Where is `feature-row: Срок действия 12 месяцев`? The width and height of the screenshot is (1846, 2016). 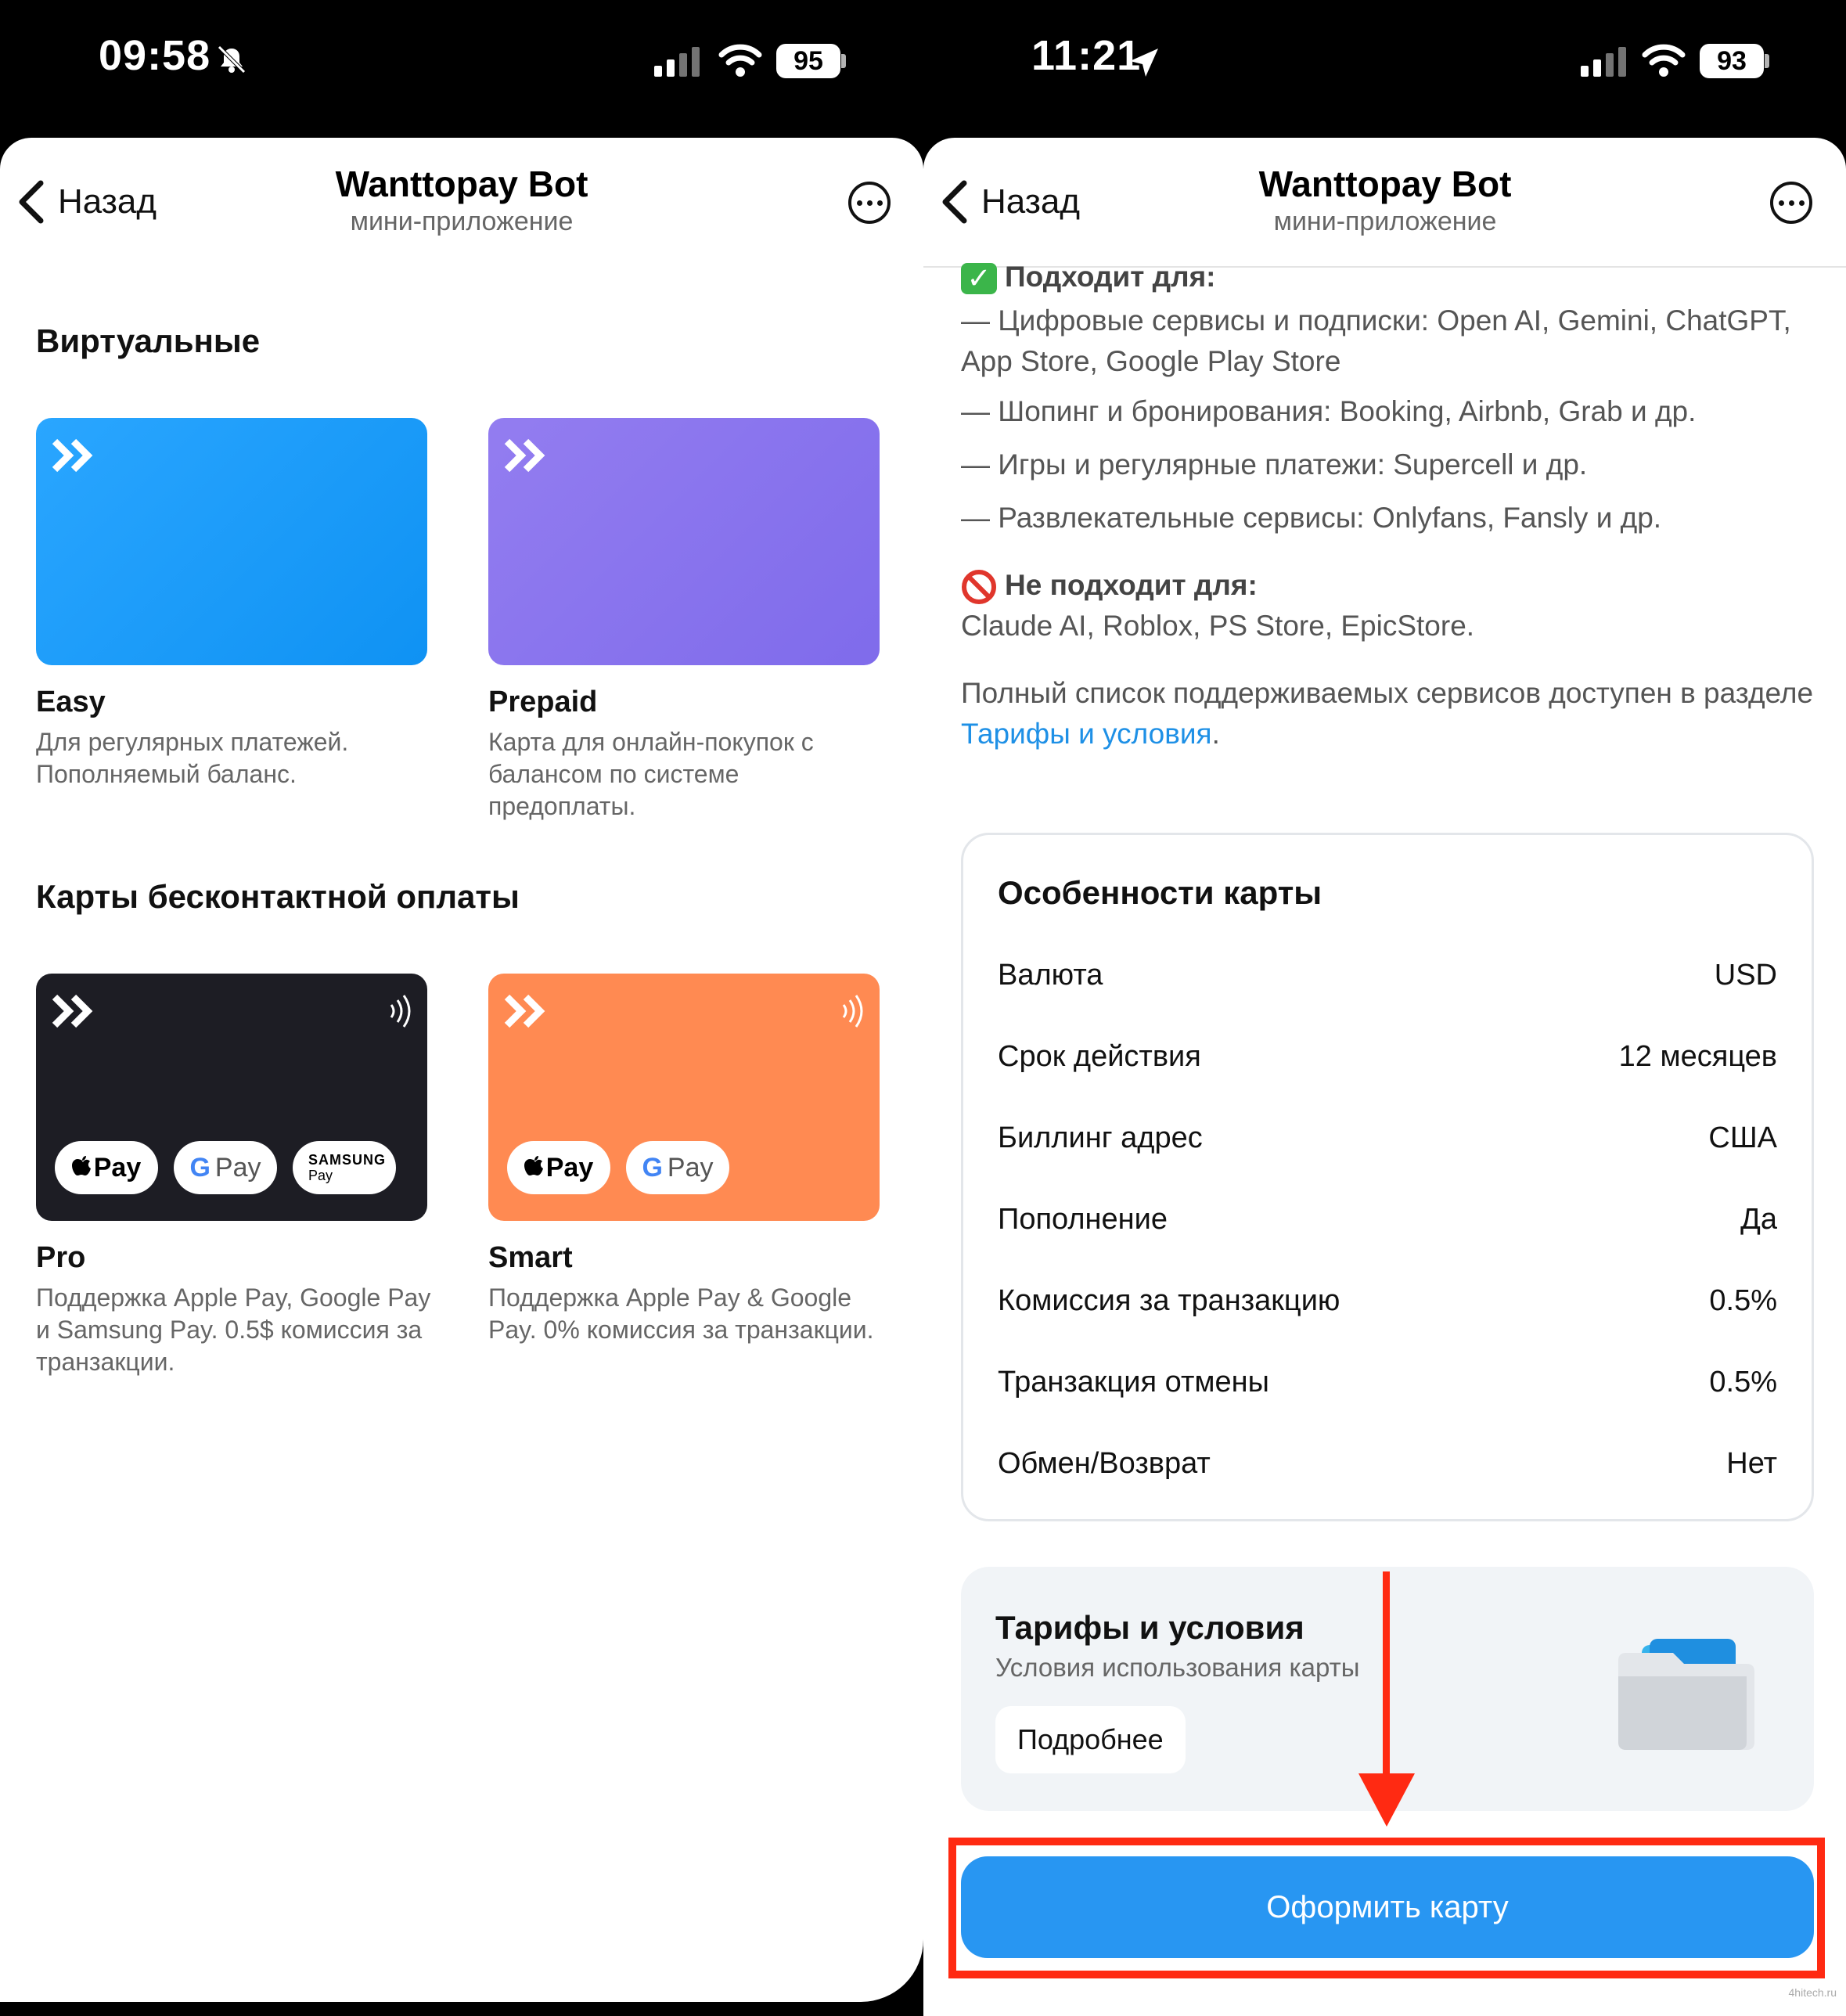 feature-row: Срок действия 12 месяцев is located at coordinates (1387, 1056).